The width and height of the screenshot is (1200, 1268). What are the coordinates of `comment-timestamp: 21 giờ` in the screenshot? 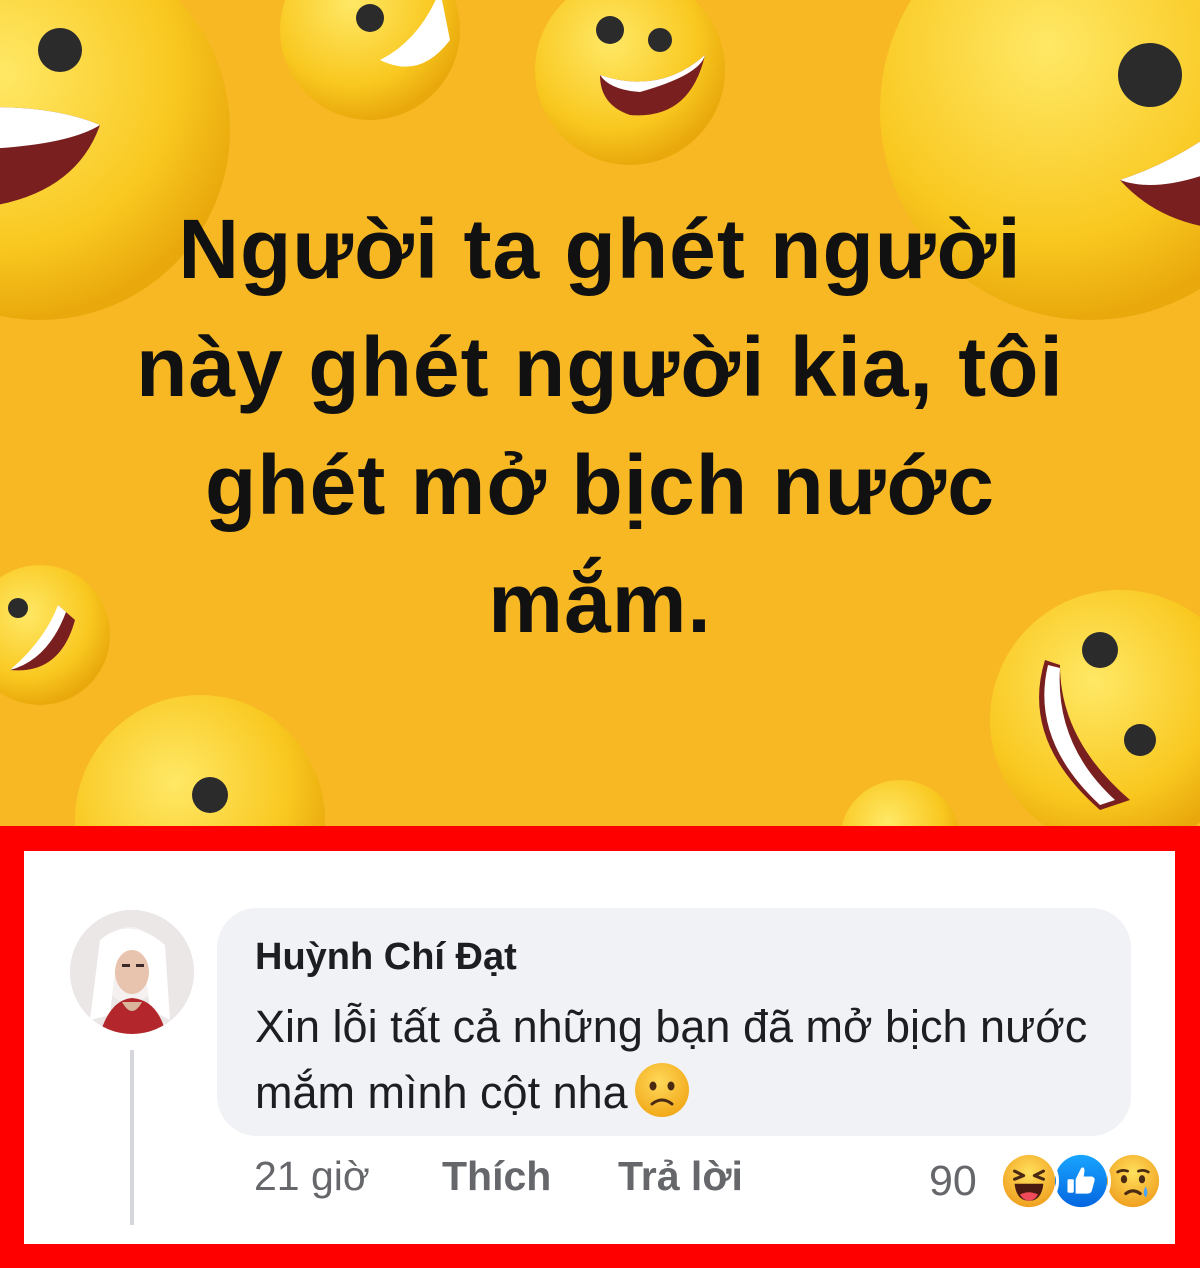 It's located at (312, 1176).